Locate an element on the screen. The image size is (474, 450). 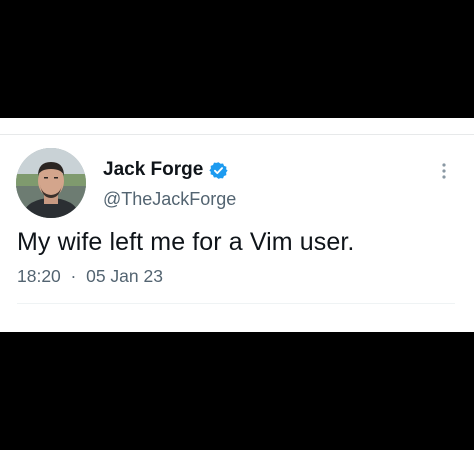
author-name-row: Jack Forge is located at coordinates (165, 170).